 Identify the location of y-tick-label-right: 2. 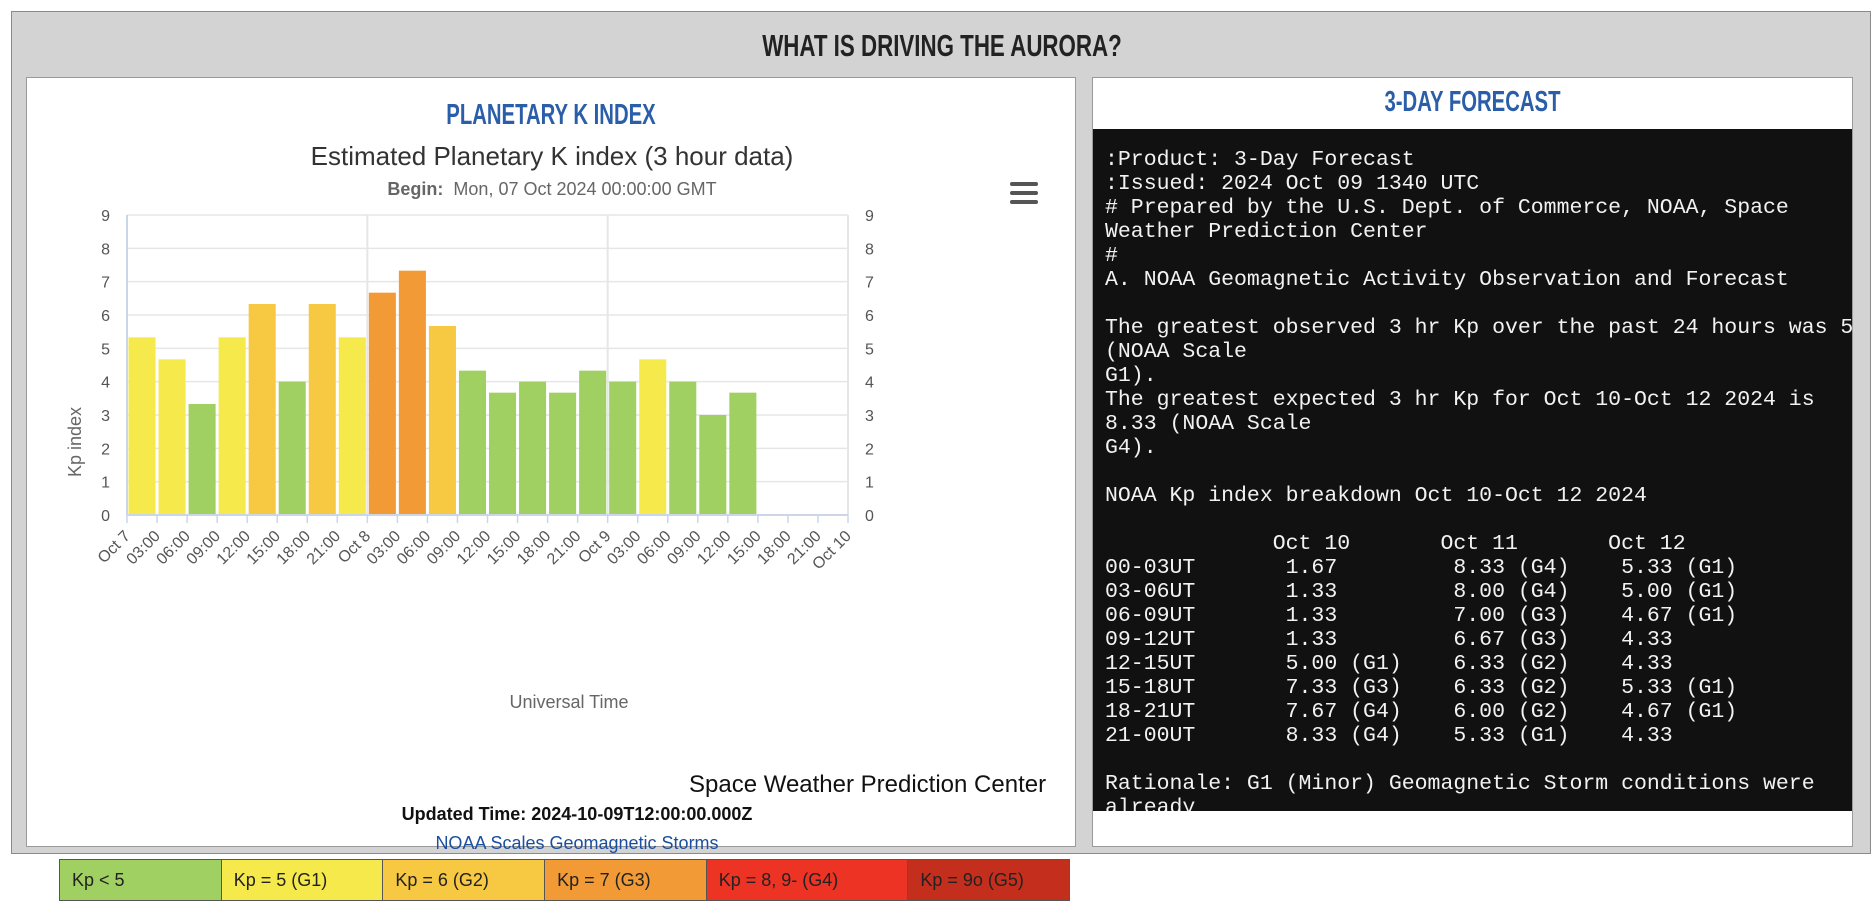
(869, 449).